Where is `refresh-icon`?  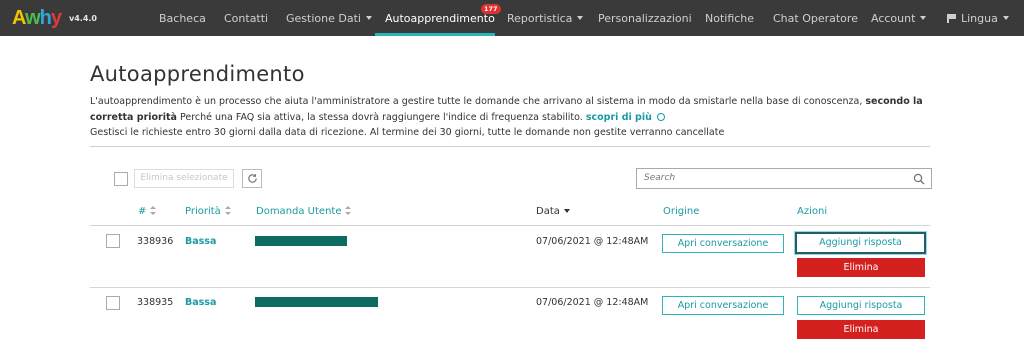 refresh-icon is located at coordinates (252, 178).